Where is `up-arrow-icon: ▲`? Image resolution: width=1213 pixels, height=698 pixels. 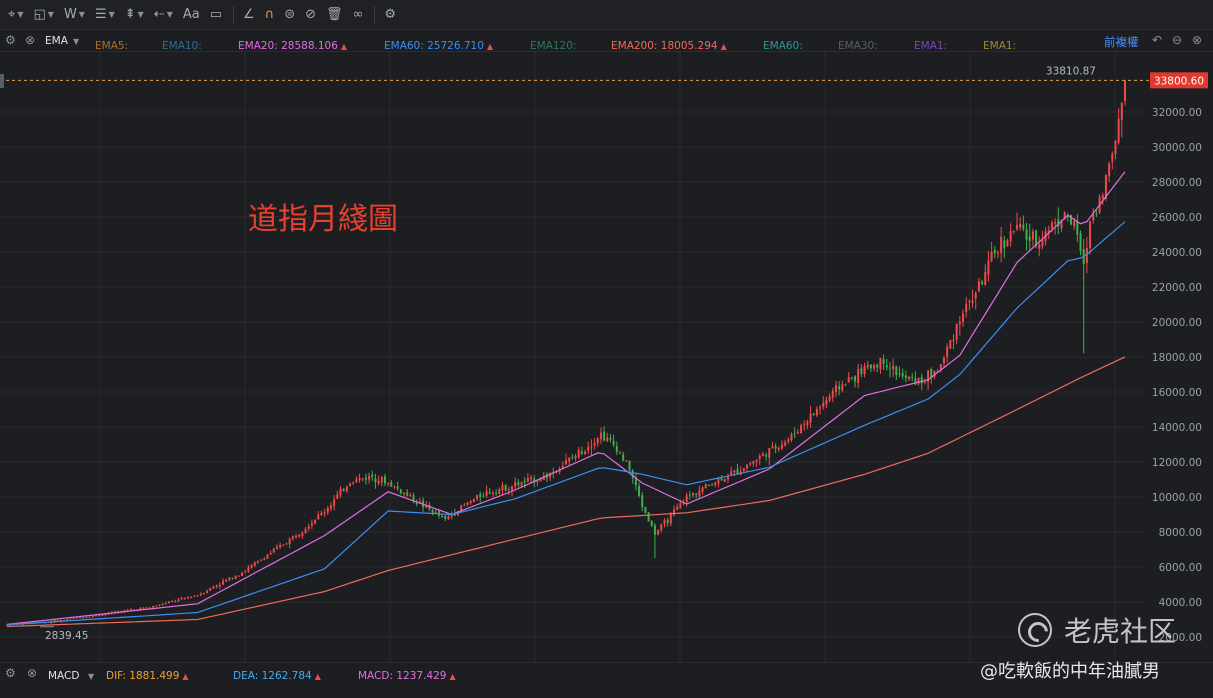
up-arrow-icon: ▲ is located at coordinates (344, 46).